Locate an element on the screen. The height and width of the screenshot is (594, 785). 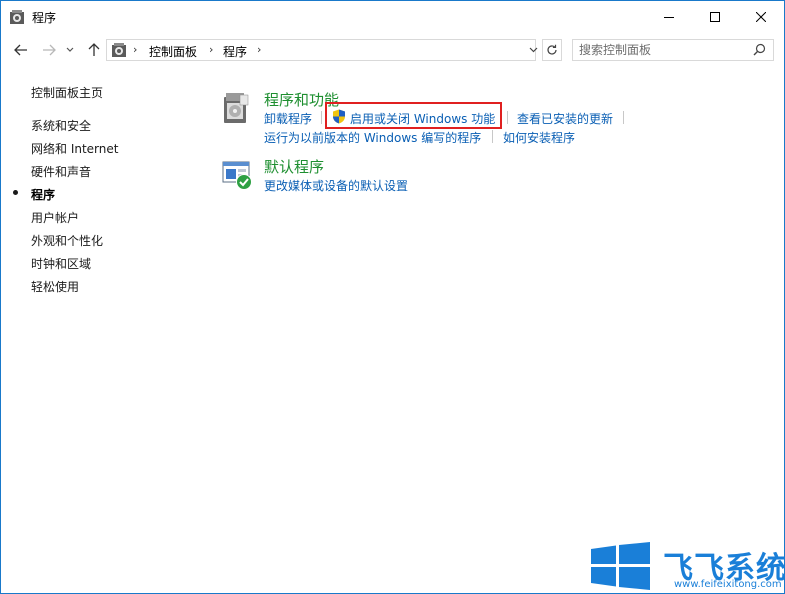
refresh-button is located at coordinates (552, 50).